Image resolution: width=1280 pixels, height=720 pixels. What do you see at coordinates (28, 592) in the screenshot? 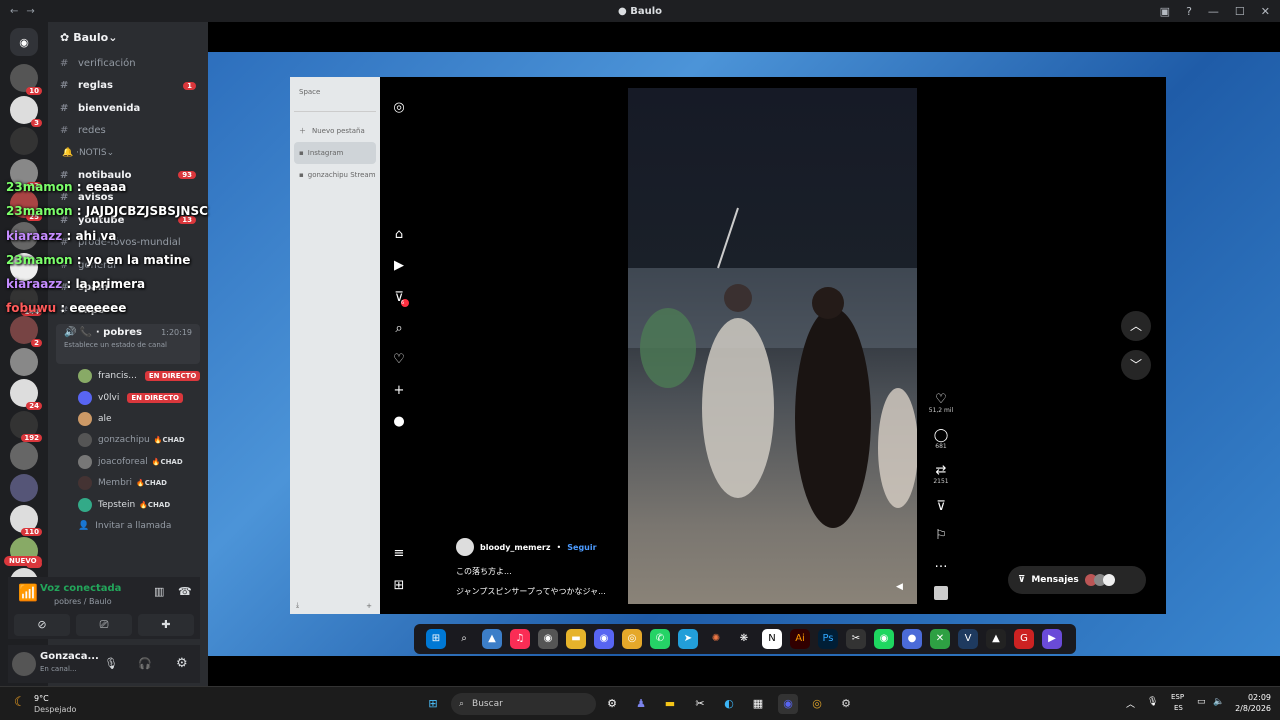
I see `signal-icon: 📶` at bounding box center [28, 592].